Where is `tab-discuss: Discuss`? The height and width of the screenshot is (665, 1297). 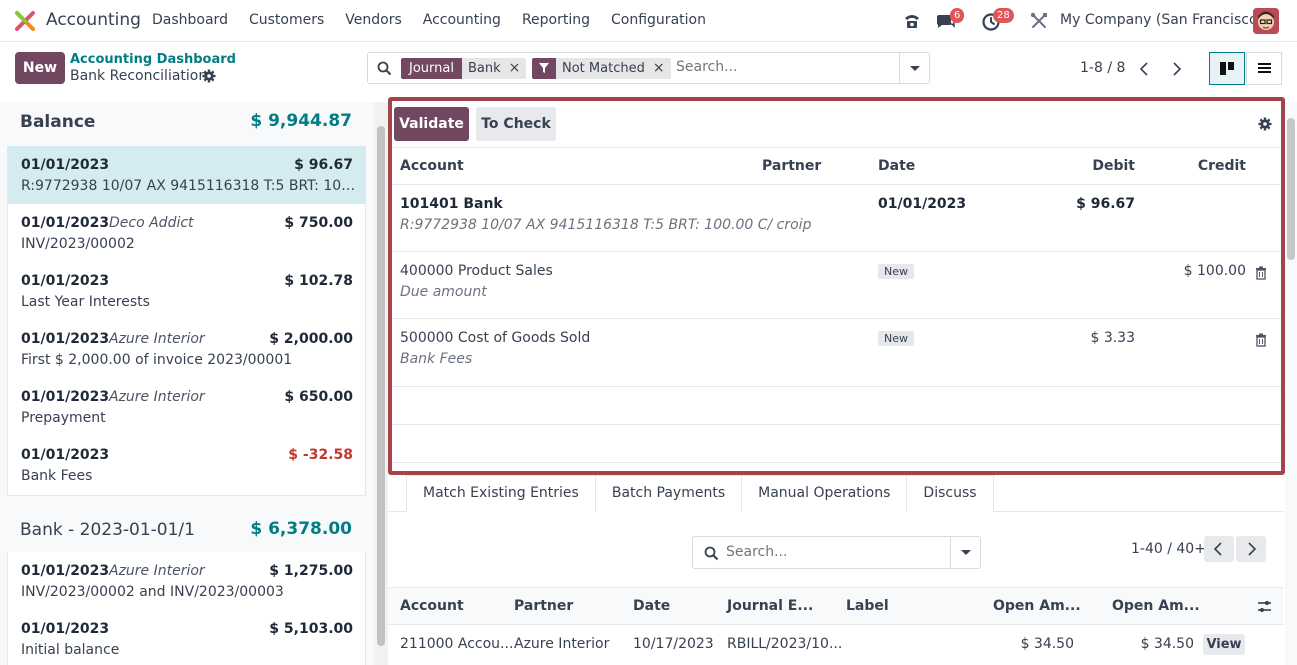 tab-discuss: Discuss is located at coordinates (950, 493).